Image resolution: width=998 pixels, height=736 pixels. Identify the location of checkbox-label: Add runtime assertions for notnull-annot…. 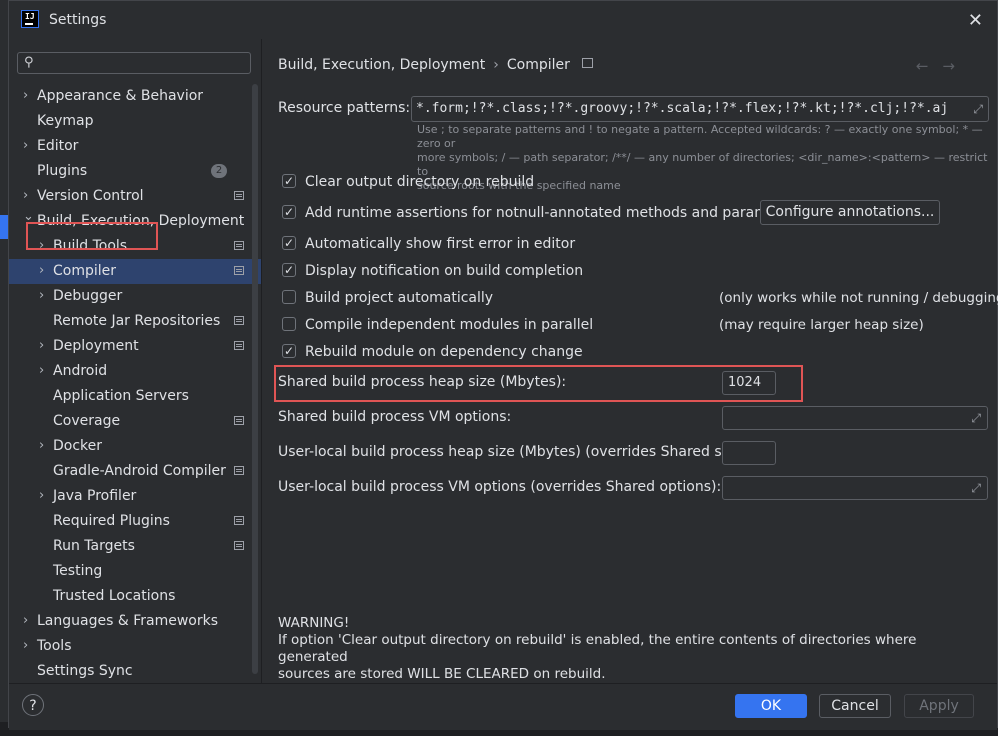
(554, 213).